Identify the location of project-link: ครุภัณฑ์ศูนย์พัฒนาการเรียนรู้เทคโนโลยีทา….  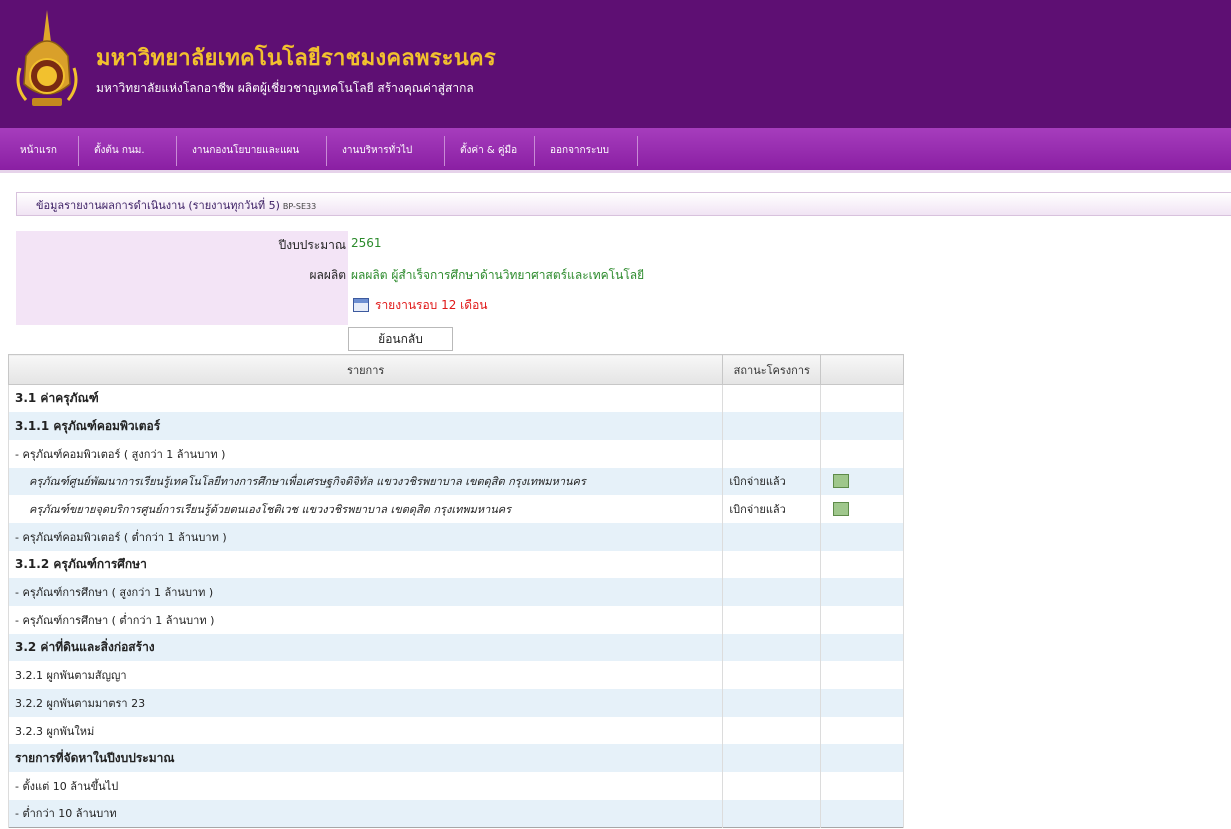
(365, 481).